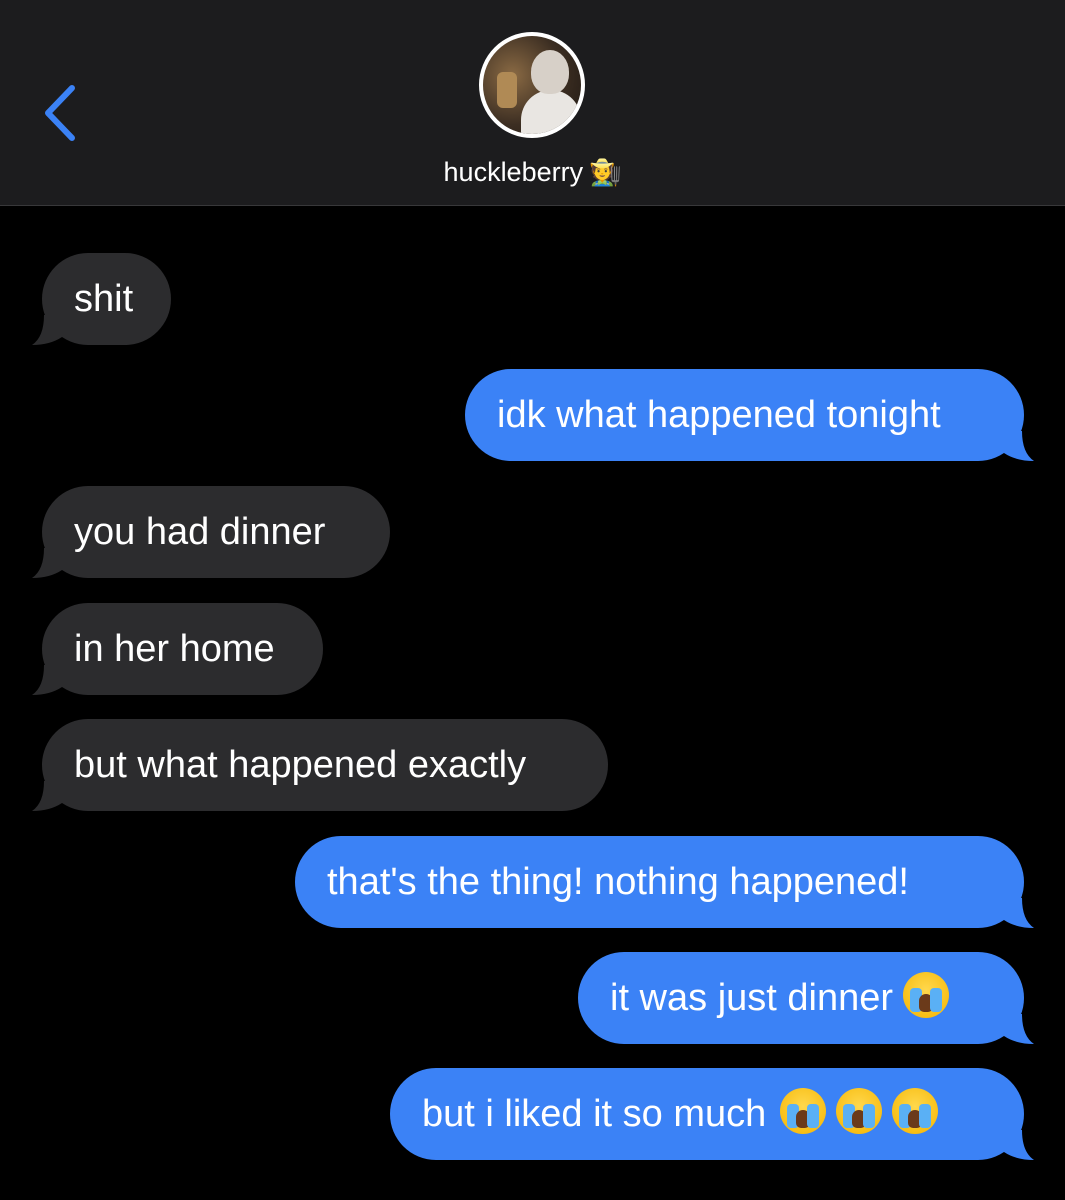 The width and height of the screenshot is (1065, 1200). I want to click on contact-avatar, so click(532, 85).